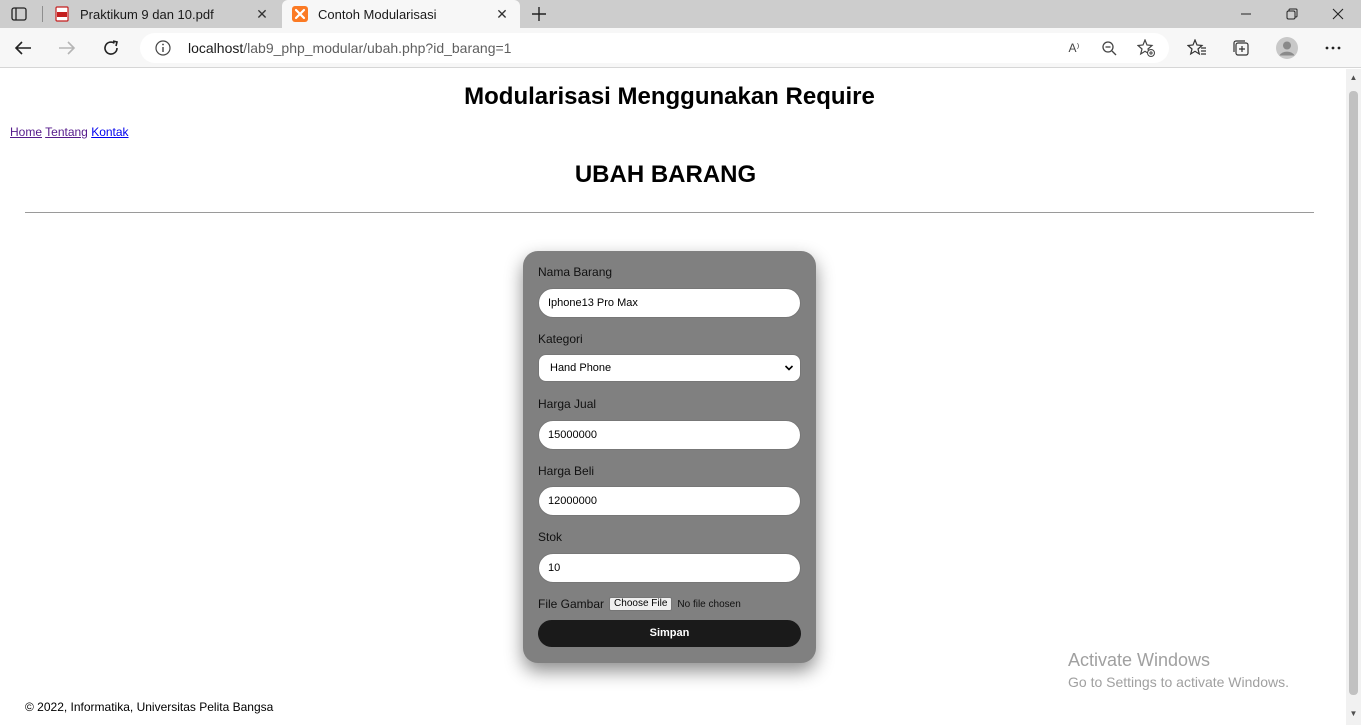 This screenshot has height=725, width=1361. Describe the element at coordinates (669, 435) in the screenshot. I see `harga-jual-input: 15000000` at that location.